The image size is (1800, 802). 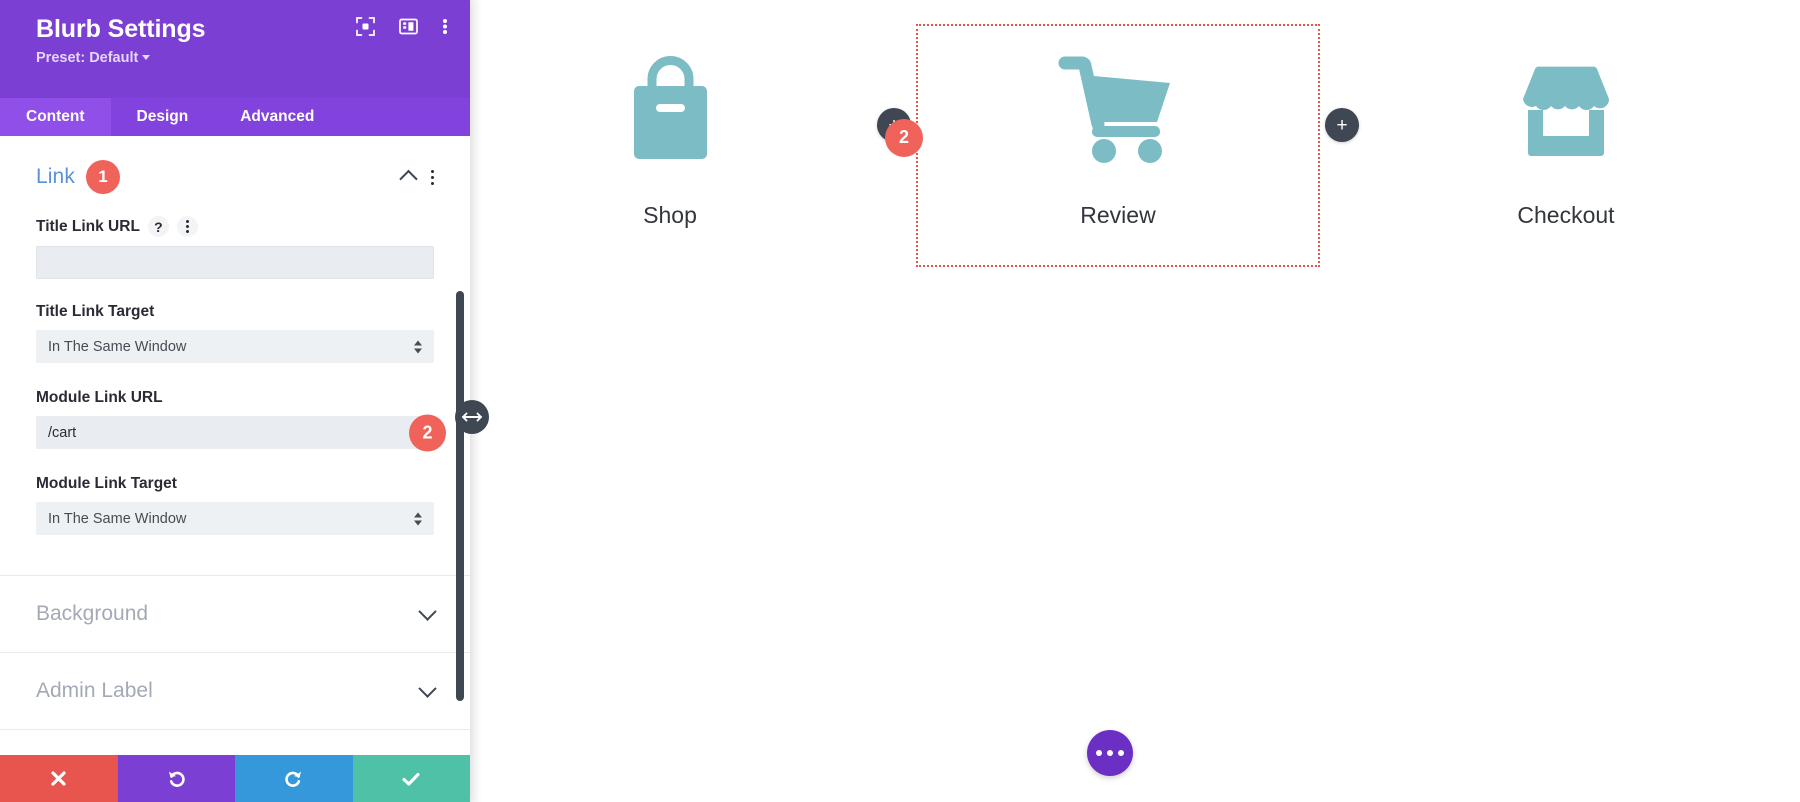 What do you see at coordinates (1118, 214) in the screenshot?
I see `blurb-title-review: Review` at bounding box center [1118, 214].